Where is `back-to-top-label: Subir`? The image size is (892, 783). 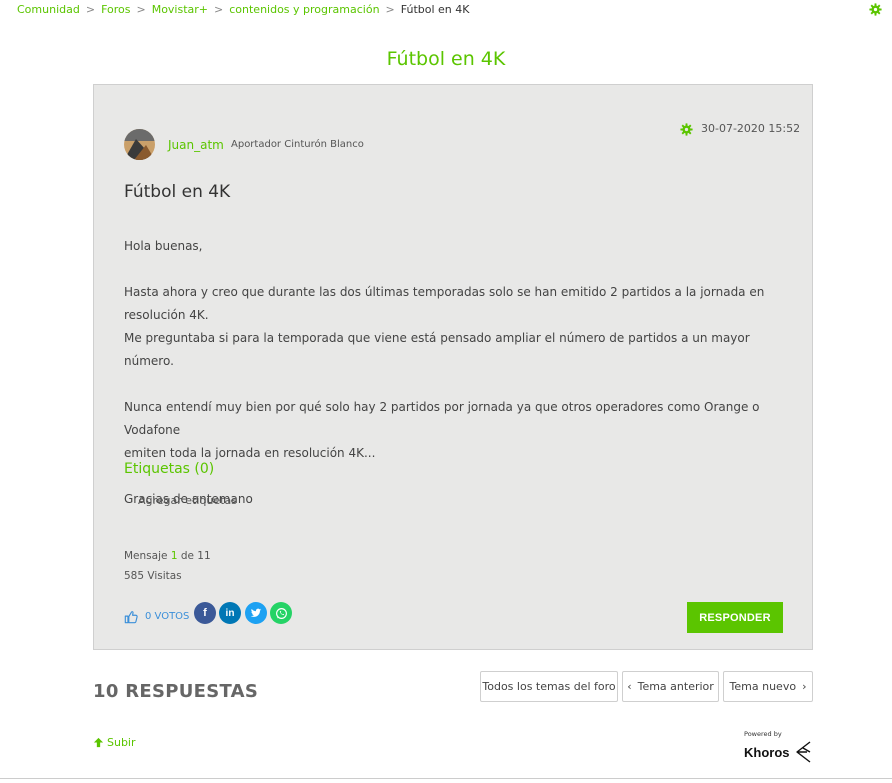 back-to-top-label: Subir is located at coordinates (121, 742).